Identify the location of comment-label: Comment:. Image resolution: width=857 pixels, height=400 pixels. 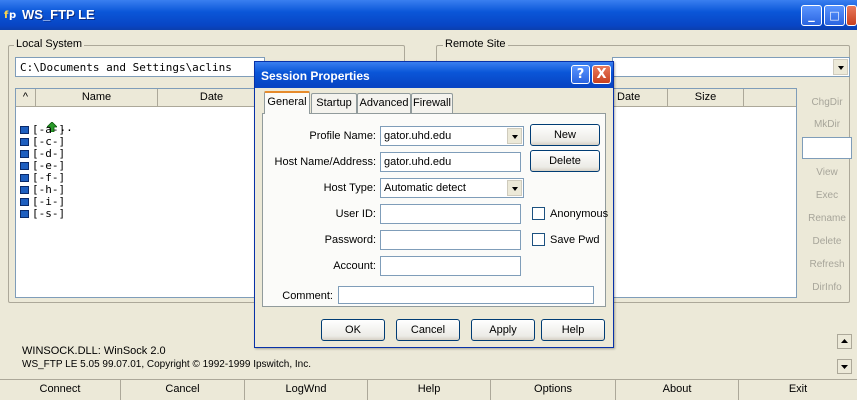
(307, 296).